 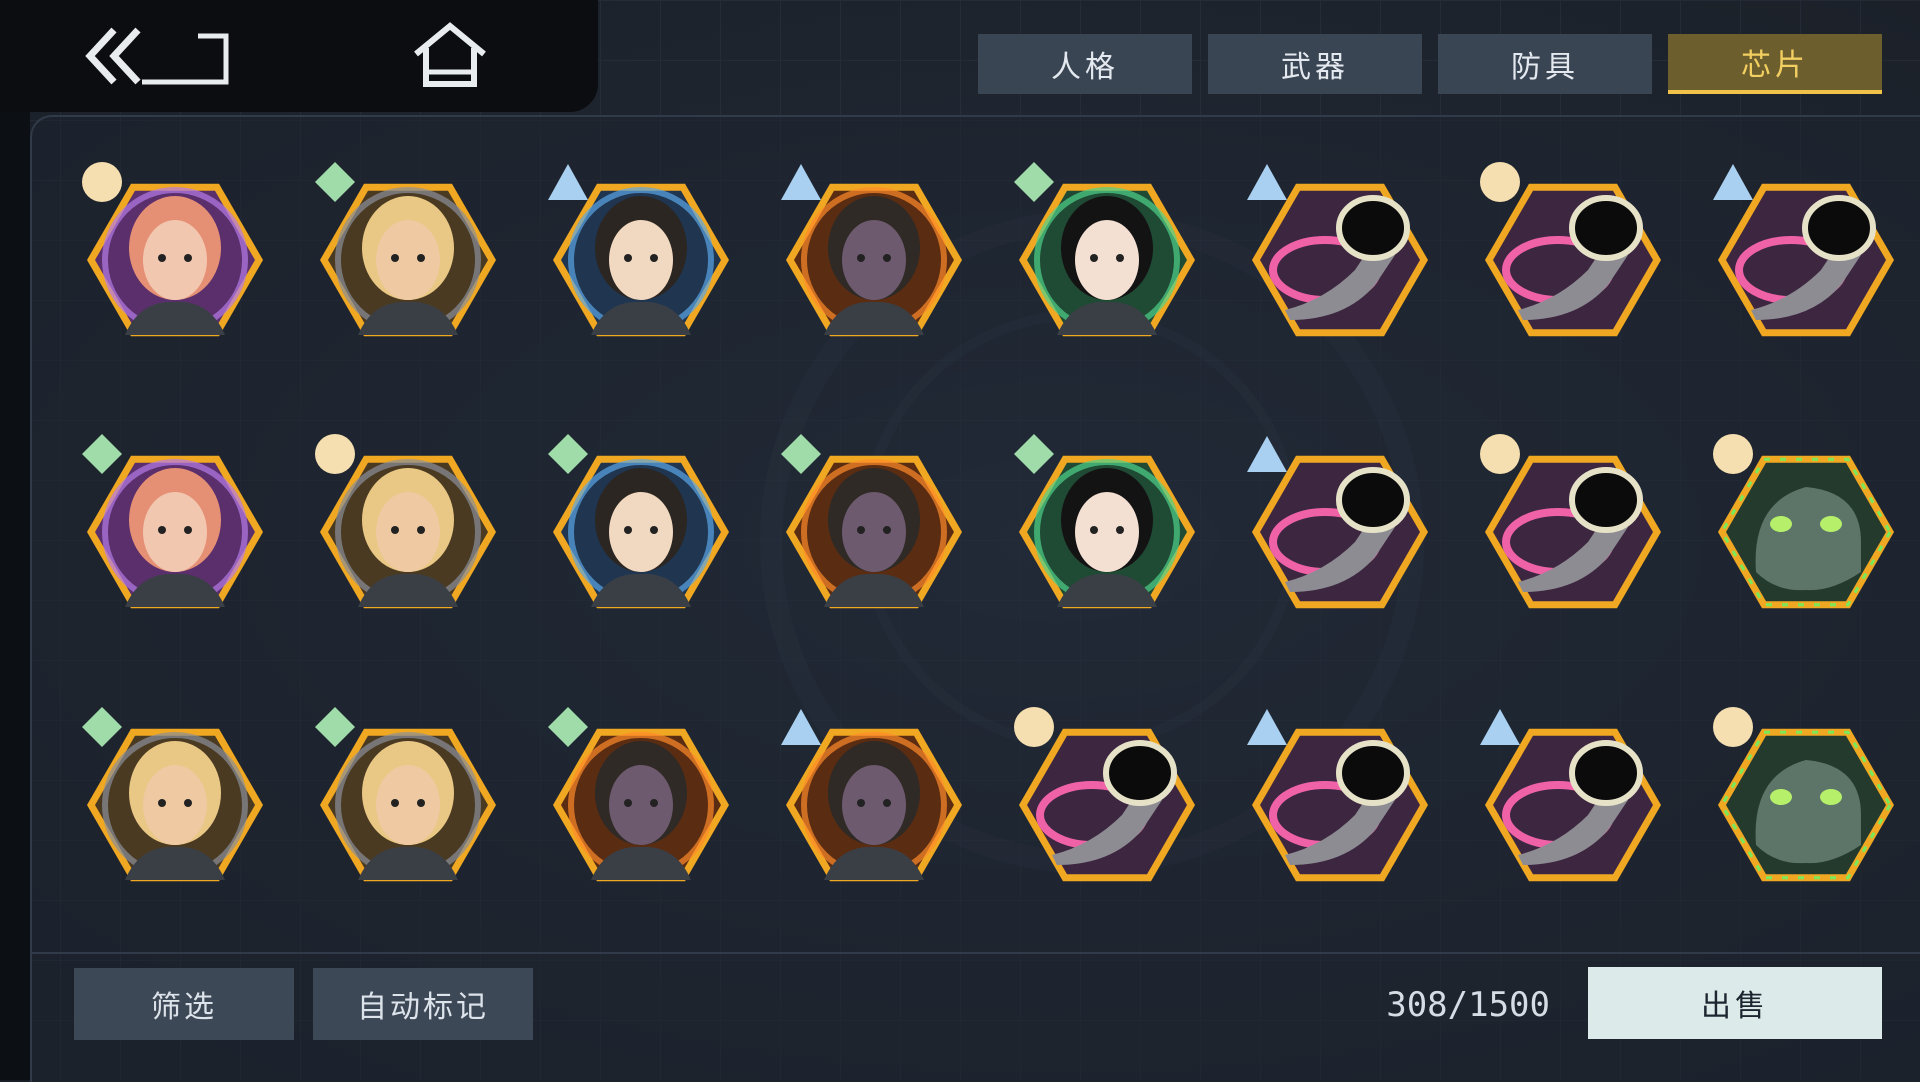 I want to click on back-button, so click(x=160, y=56).